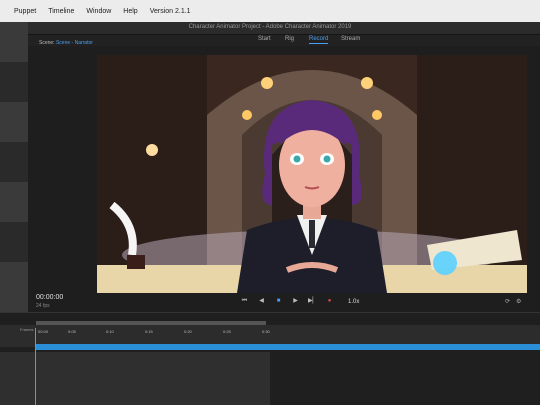 Image resolution: width=540 pixels, height=405 pixels. I want to click on frames-label: Frames, so click(27, 329).